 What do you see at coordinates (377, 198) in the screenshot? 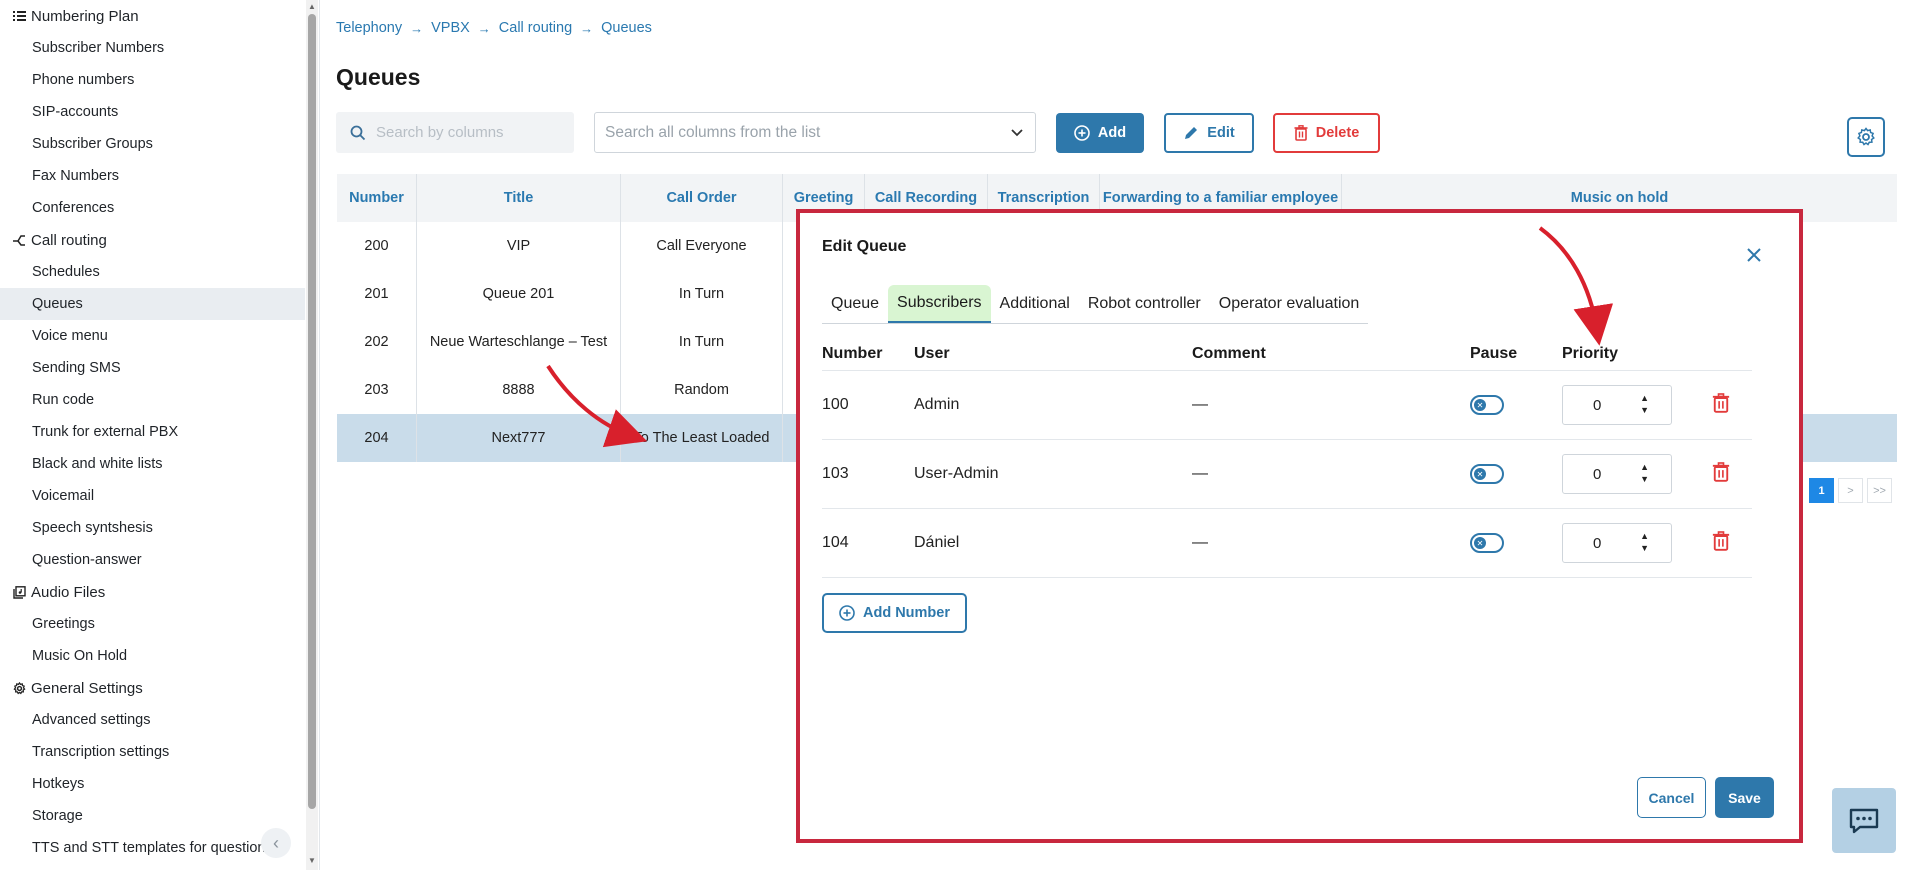
I see `column-header-number: Number` at bounding box center [377, 198].